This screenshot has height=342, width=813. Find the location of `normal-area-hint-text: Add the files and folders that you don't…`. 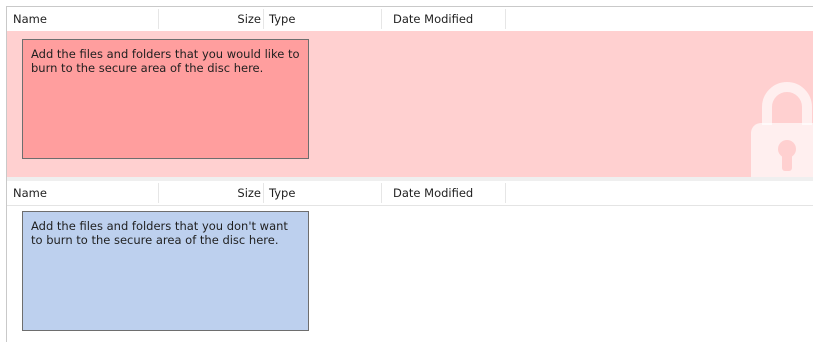

normal-area-hint-text: Add the files and folders that you don't… is located at coordinates (159, 233).